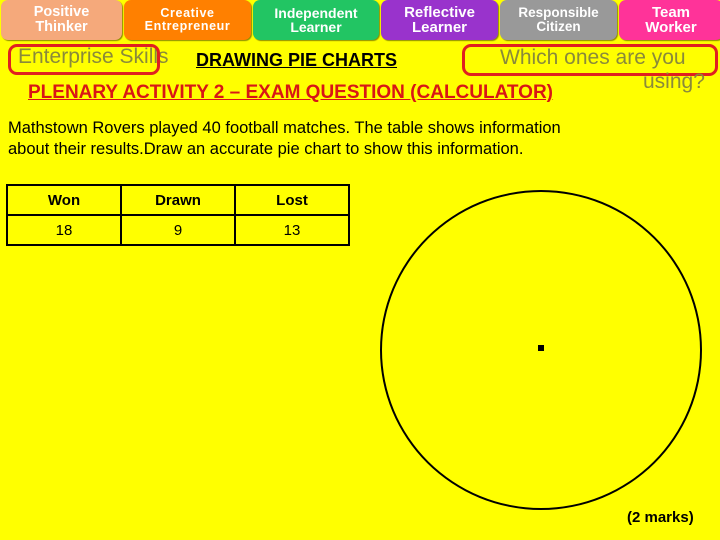 This screenshot has height=540, width=720. I want to click on skill-tab-line1: Reflective, so click(439, 12).